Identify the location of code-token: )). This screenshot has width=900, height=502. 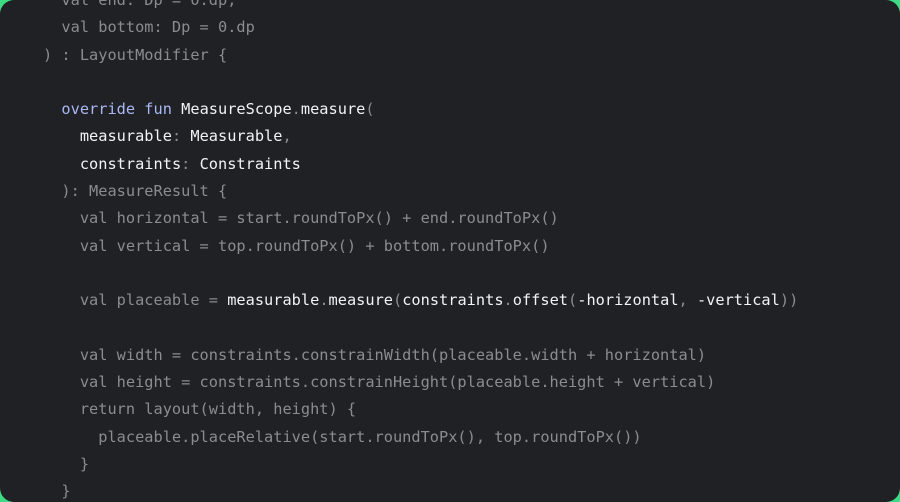
(789, 300).